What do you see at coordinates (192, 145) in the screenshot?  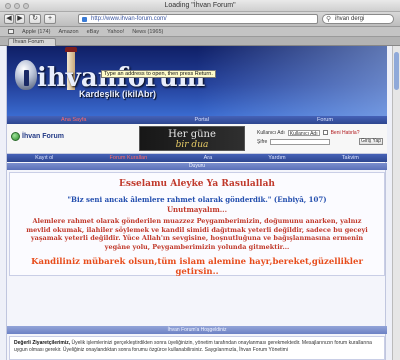 I see `ad-line-2: bir dua` at bounding box center [192, 145].